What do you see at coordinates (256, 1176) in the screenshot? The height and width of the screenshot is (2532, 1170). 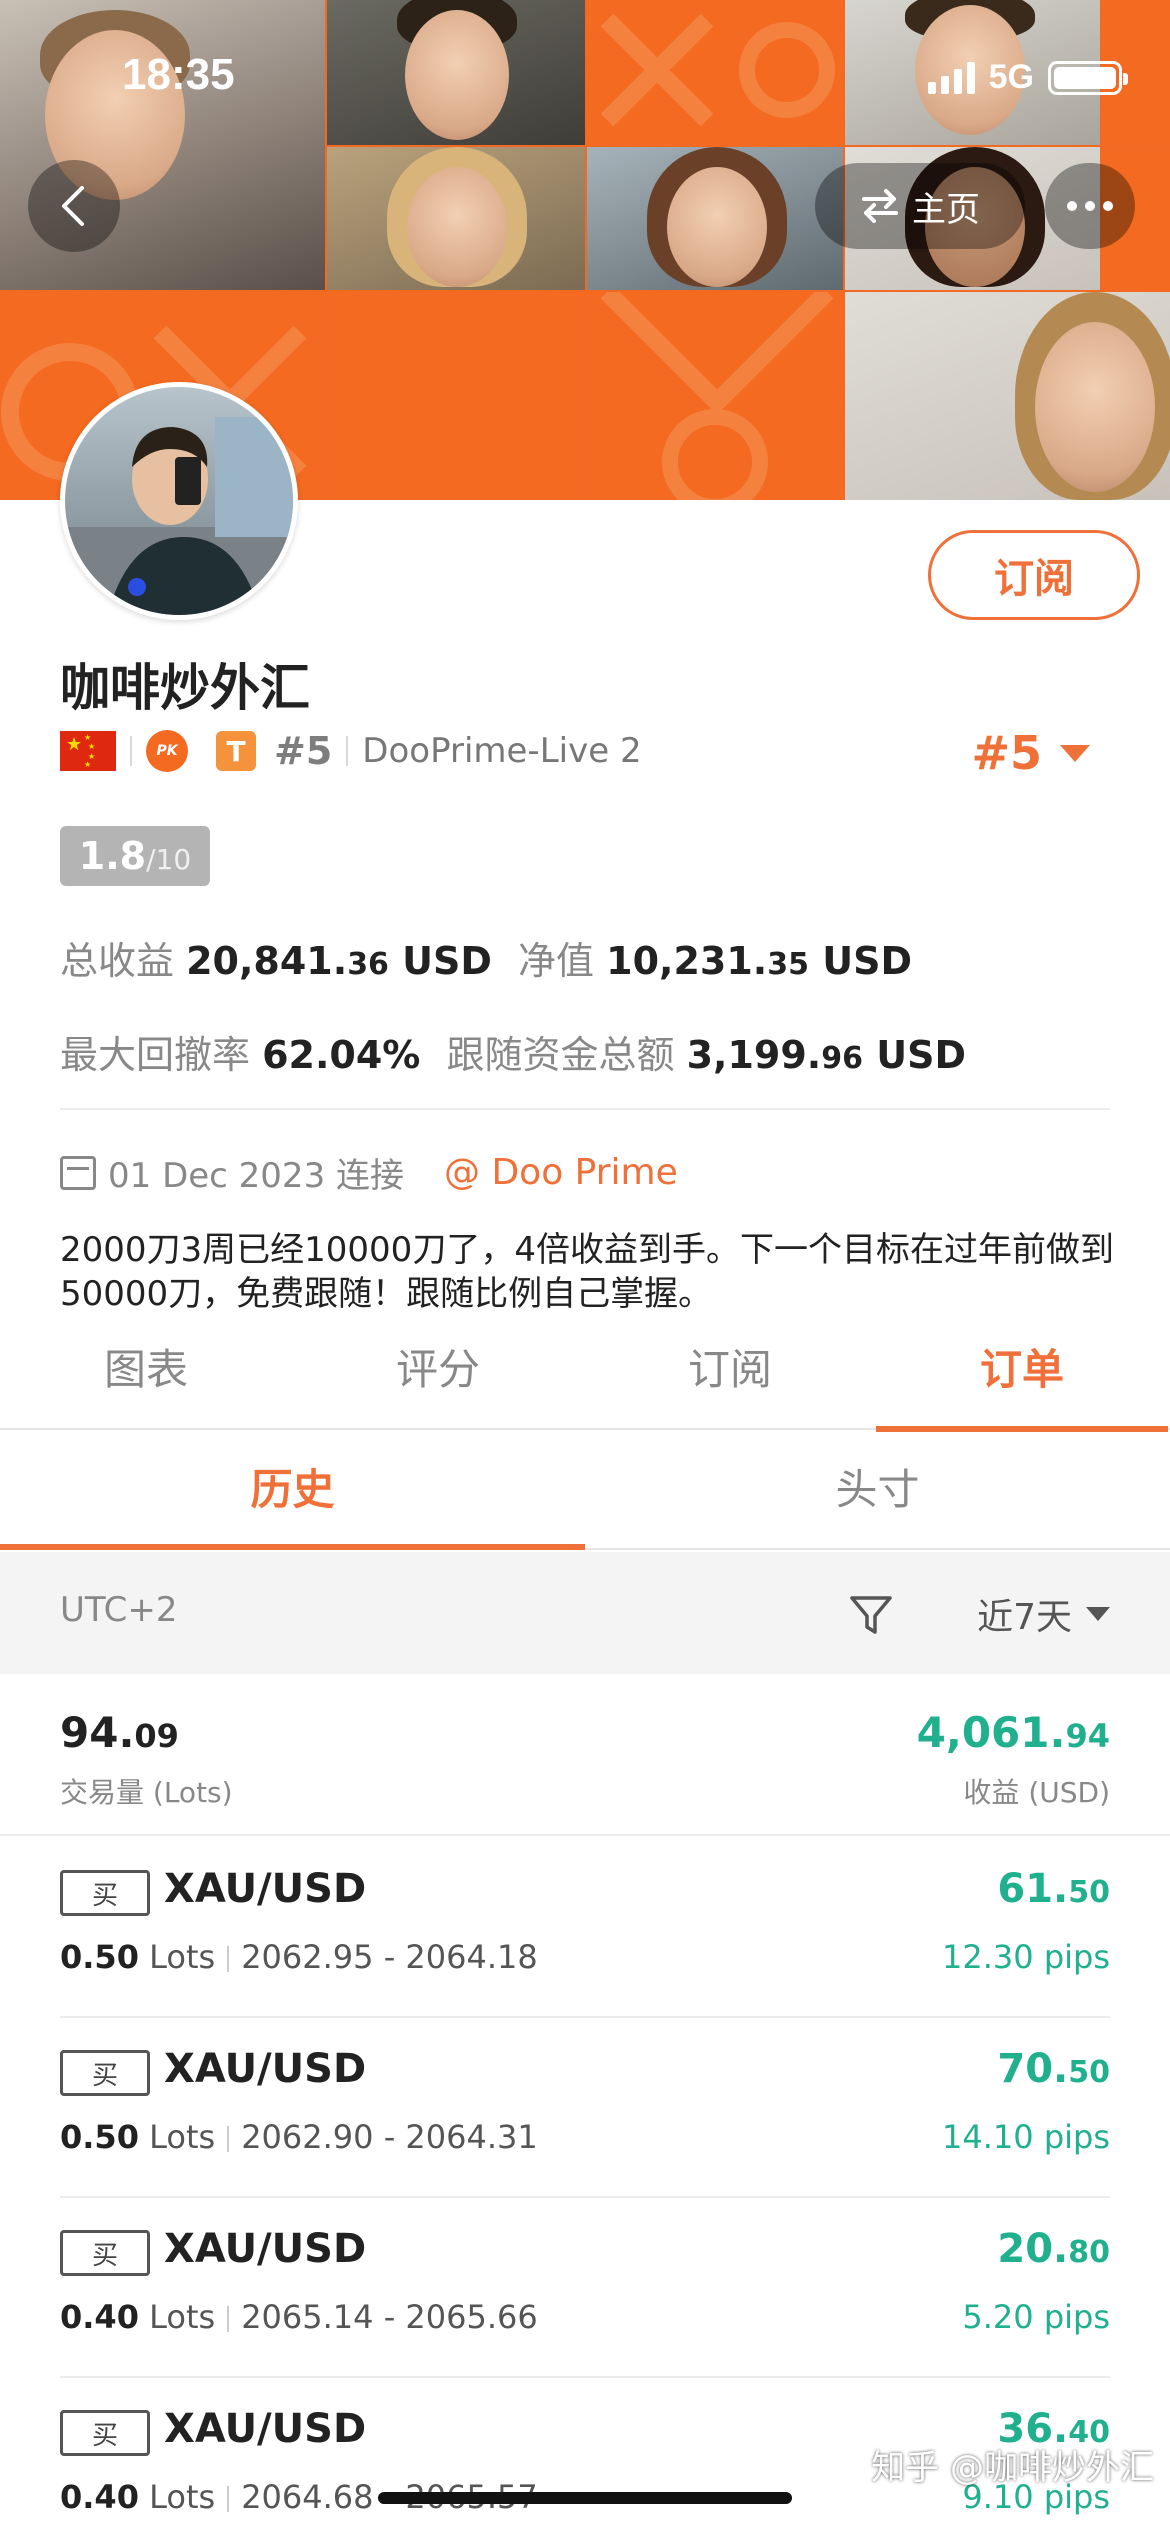 I see `connect-date: 01 Dec 2023 连接` at bounding box center [256, 1176].